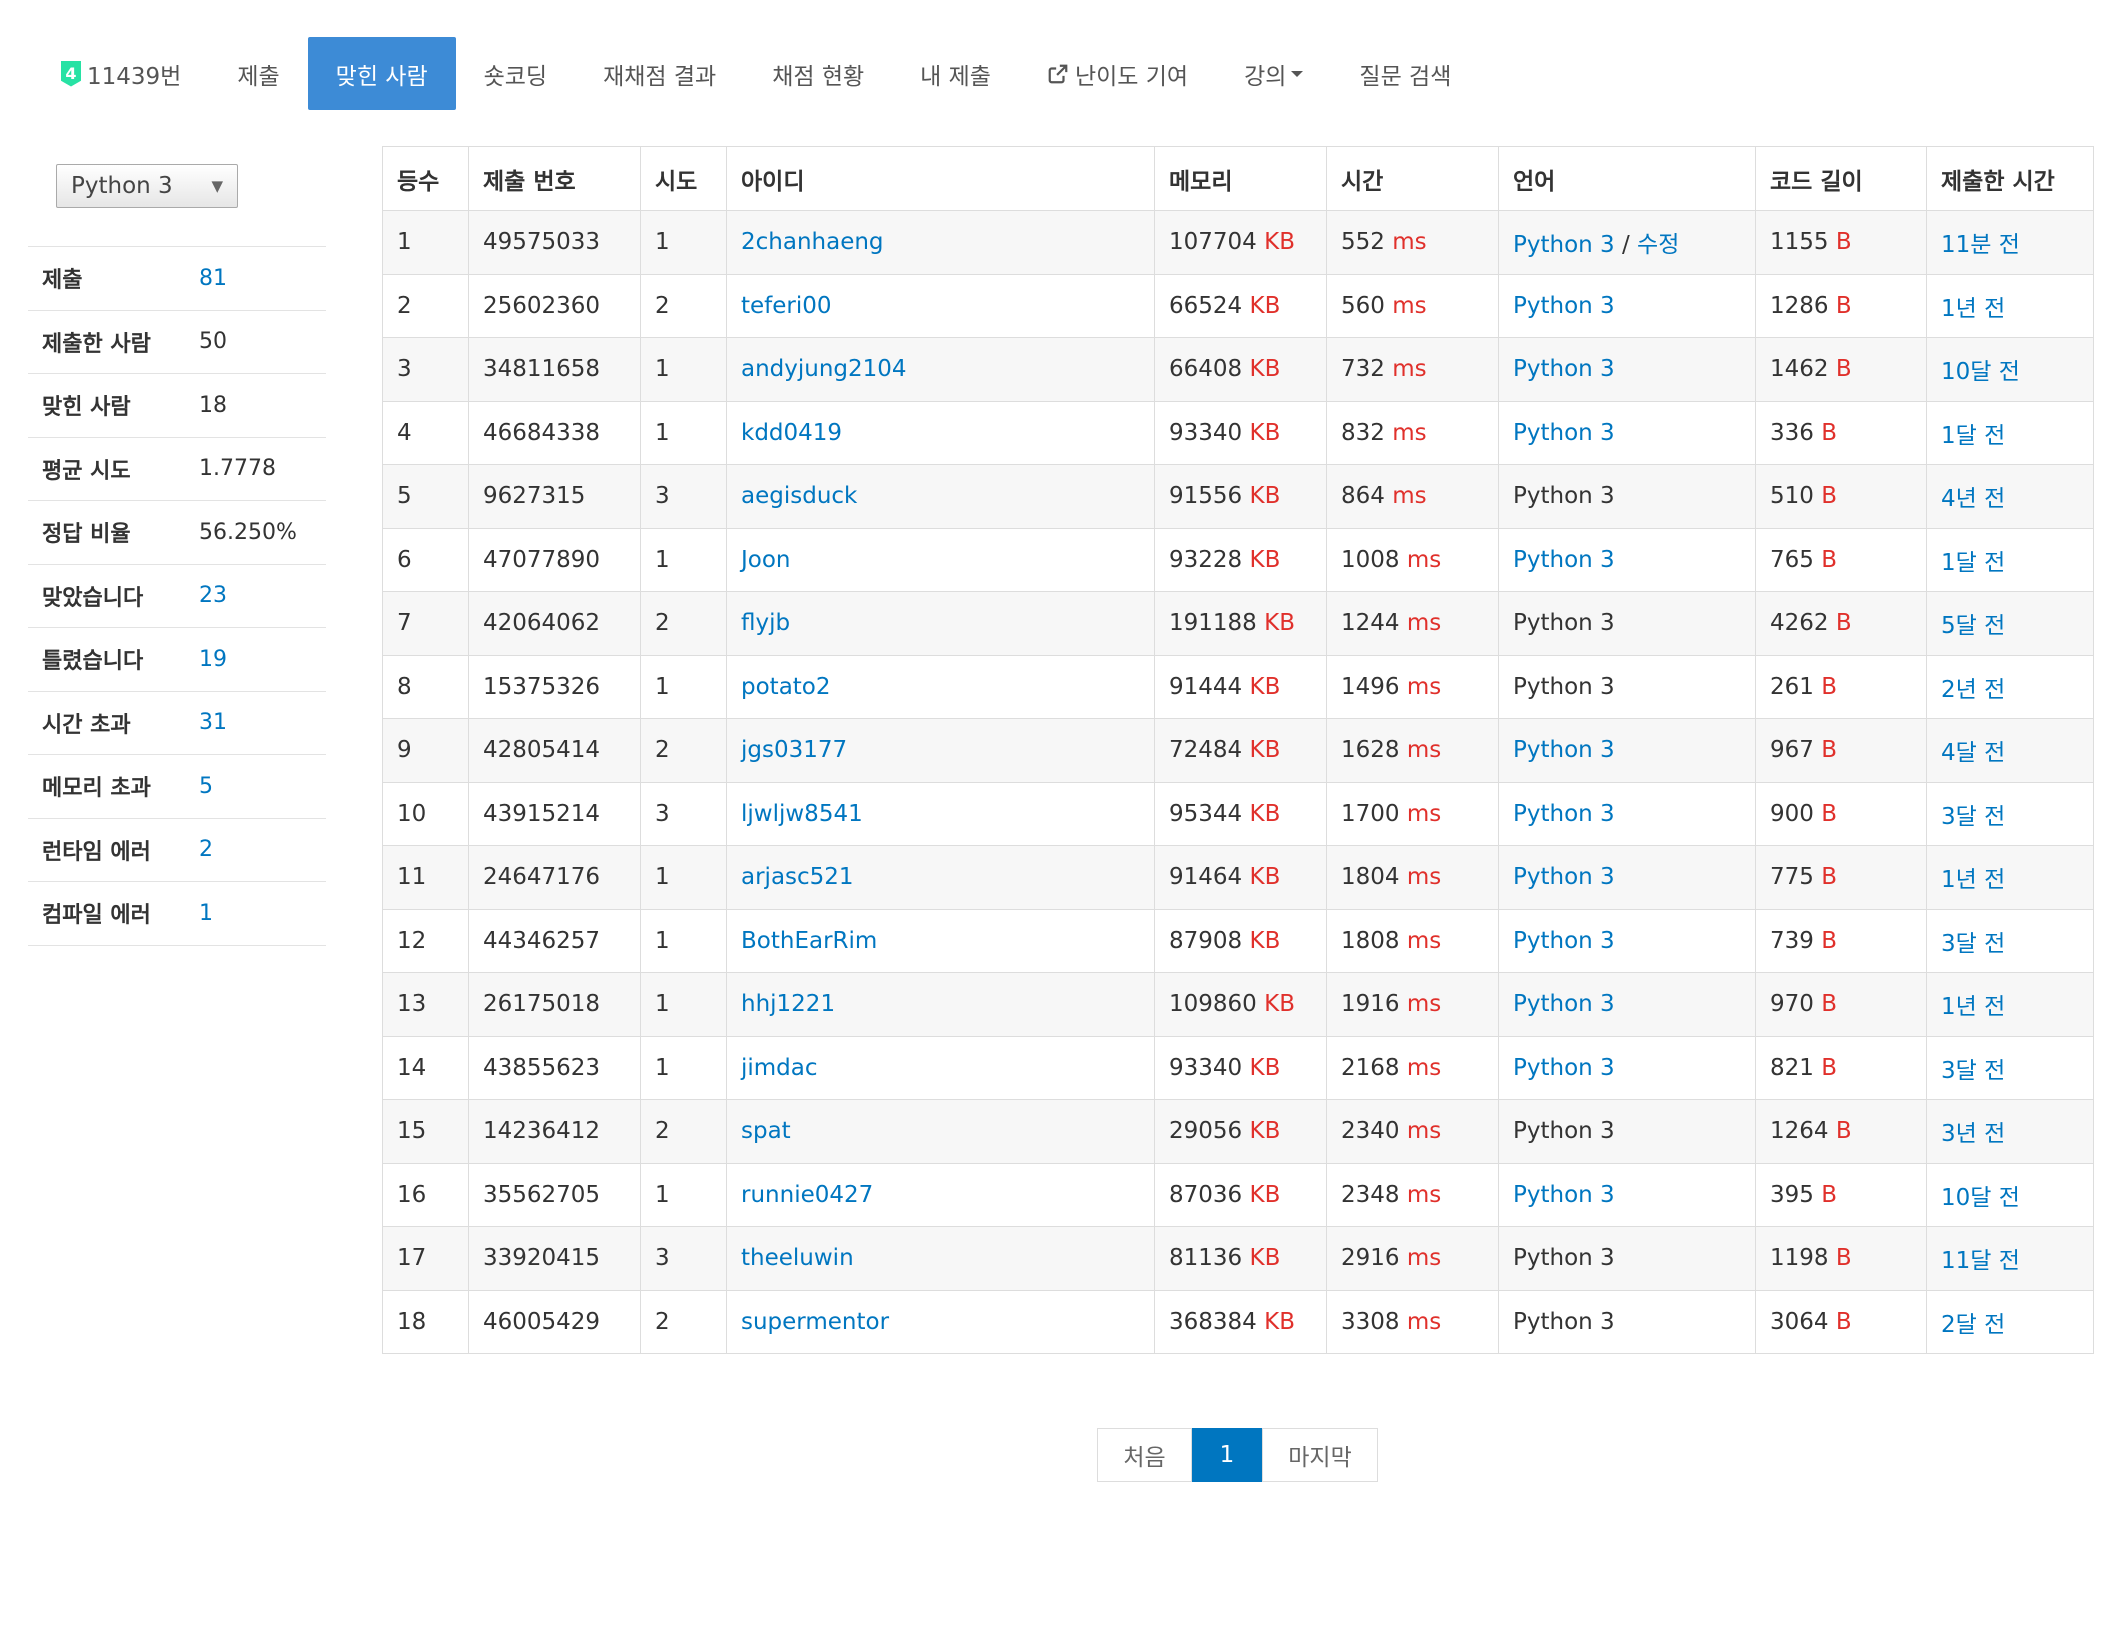 This screenshot has width=2127, height=1642. What do you see at coordinates (381, 73) in the screenshot?
I see `nav-solvers: 맞힌 사람` at bounding box center [381, 73].